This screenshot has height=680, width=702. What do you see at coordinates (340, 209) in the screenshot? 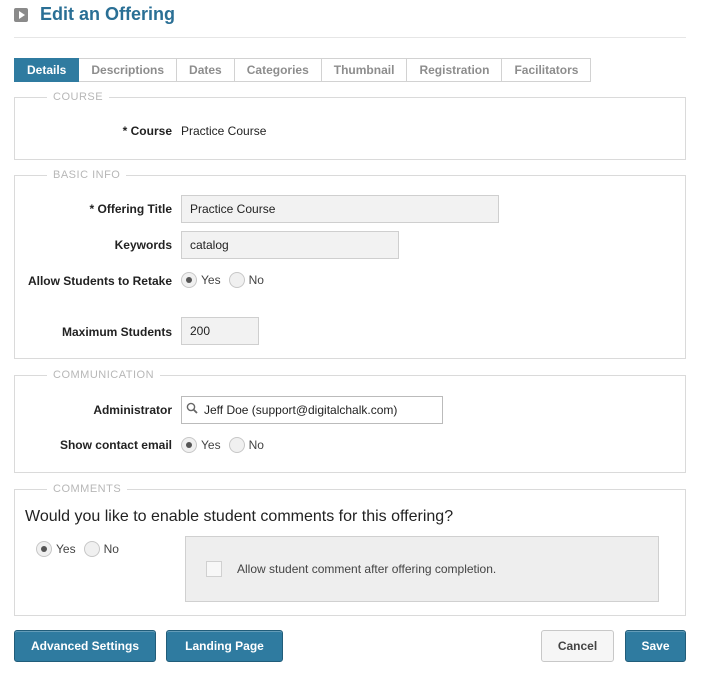
I see `offering-title-input: Practice Course` at bounding box center [340, 209].